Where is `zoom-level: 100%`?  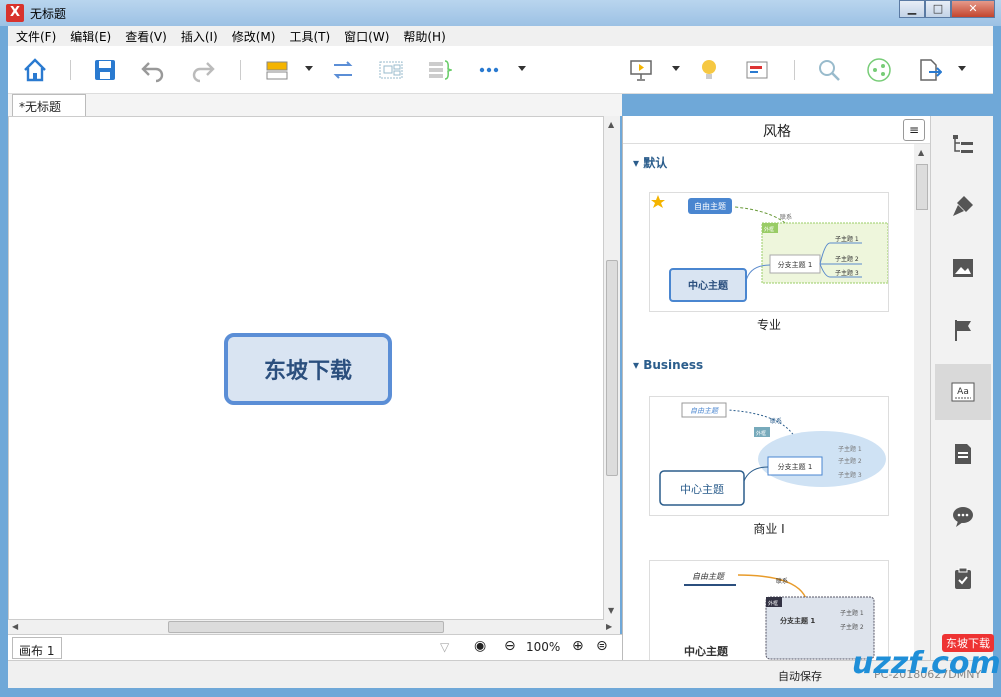 zoom-level: 100% is located at coordinates (543, 647).